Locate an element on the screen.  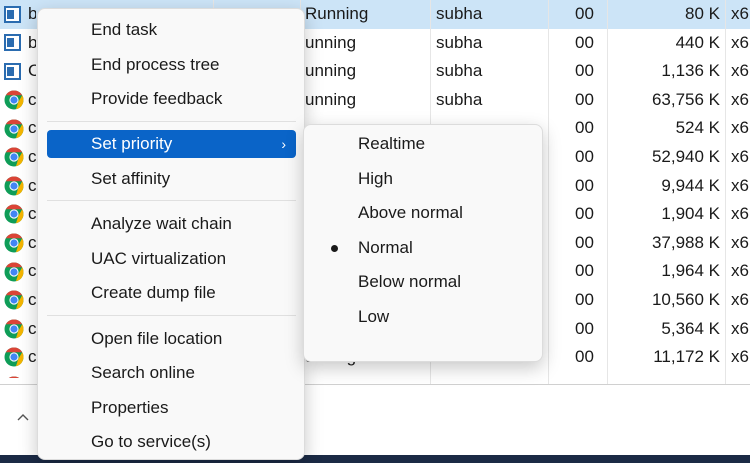
process-status: unning is located at coordinates (331, 71).